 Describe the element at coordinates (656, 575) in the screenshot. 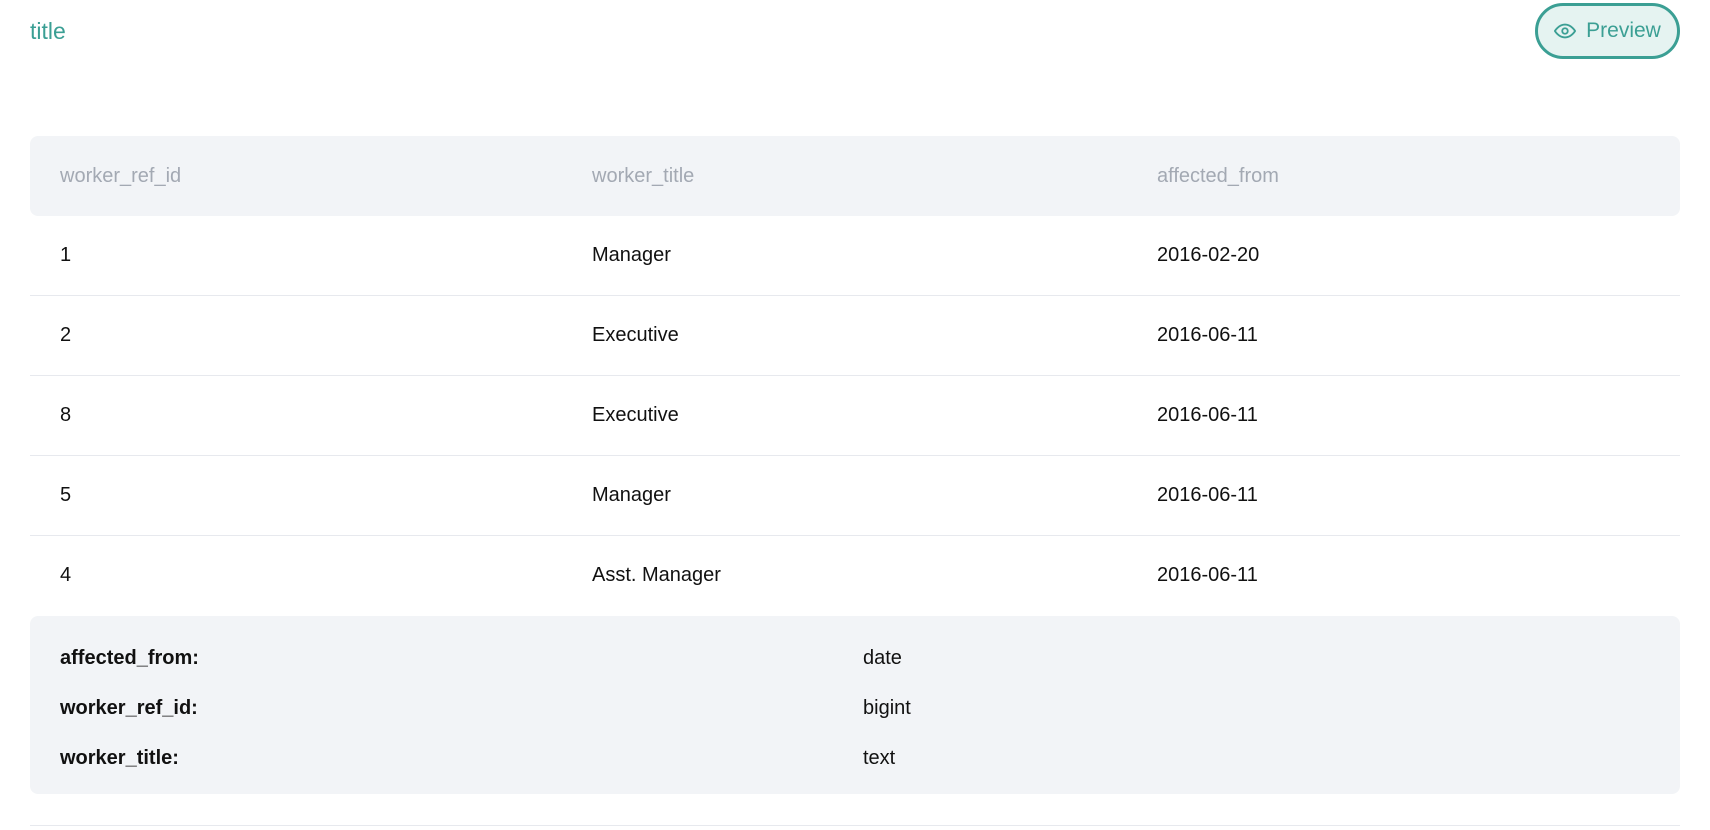

I see `cell-worker-title: Asst. Manager` at that location.